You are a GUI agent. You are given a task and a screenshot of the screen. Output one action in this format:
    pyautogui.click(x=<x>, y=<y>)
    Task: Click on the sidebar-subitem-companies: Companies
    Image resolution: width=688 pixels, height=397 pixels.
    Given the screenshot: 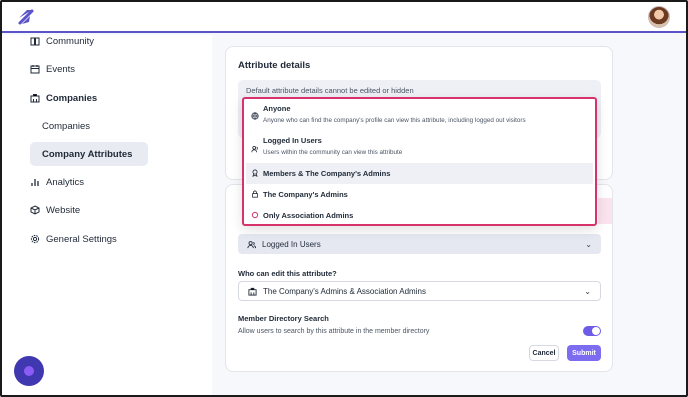 What is the action you would take?
    pyautogui.click(x=66, y=126)
    